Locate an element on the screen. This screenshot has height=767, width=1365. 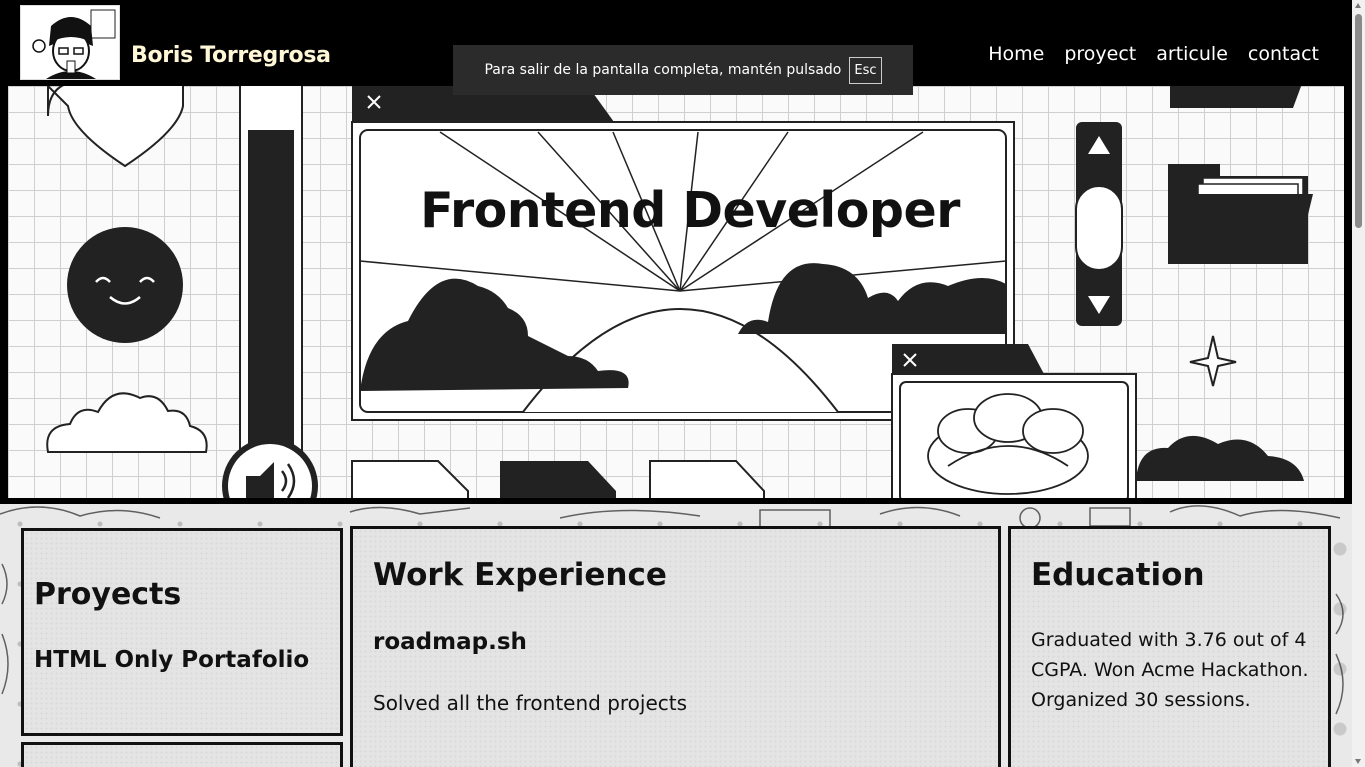
folder-icon is located at coordinates (1240, 175).